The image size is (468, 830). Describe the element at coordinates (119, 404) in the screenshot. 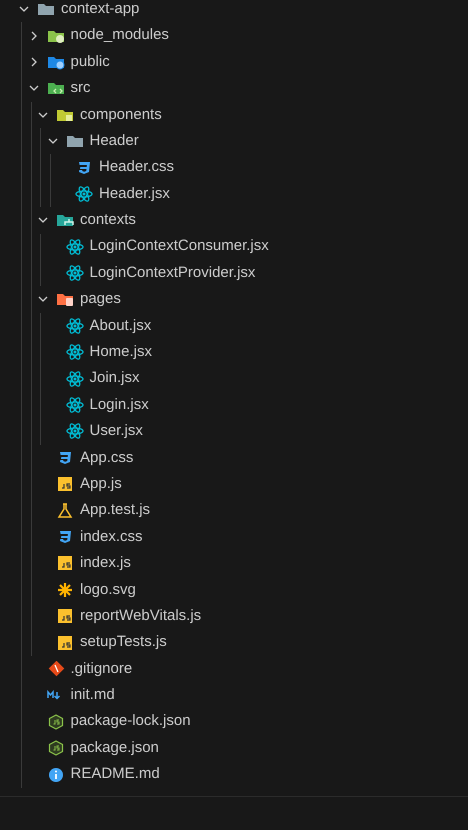

I see `file-name: Login.jsx` at that location.